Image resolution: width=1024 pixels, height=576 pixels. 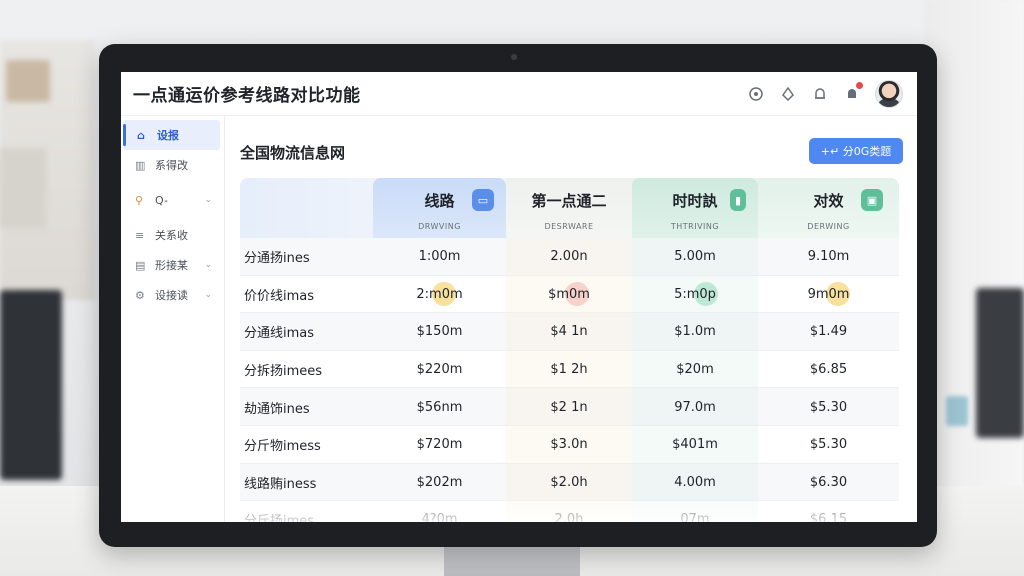 I want to click on page-title: 全国物流信息网, so click(x=293, y=153).